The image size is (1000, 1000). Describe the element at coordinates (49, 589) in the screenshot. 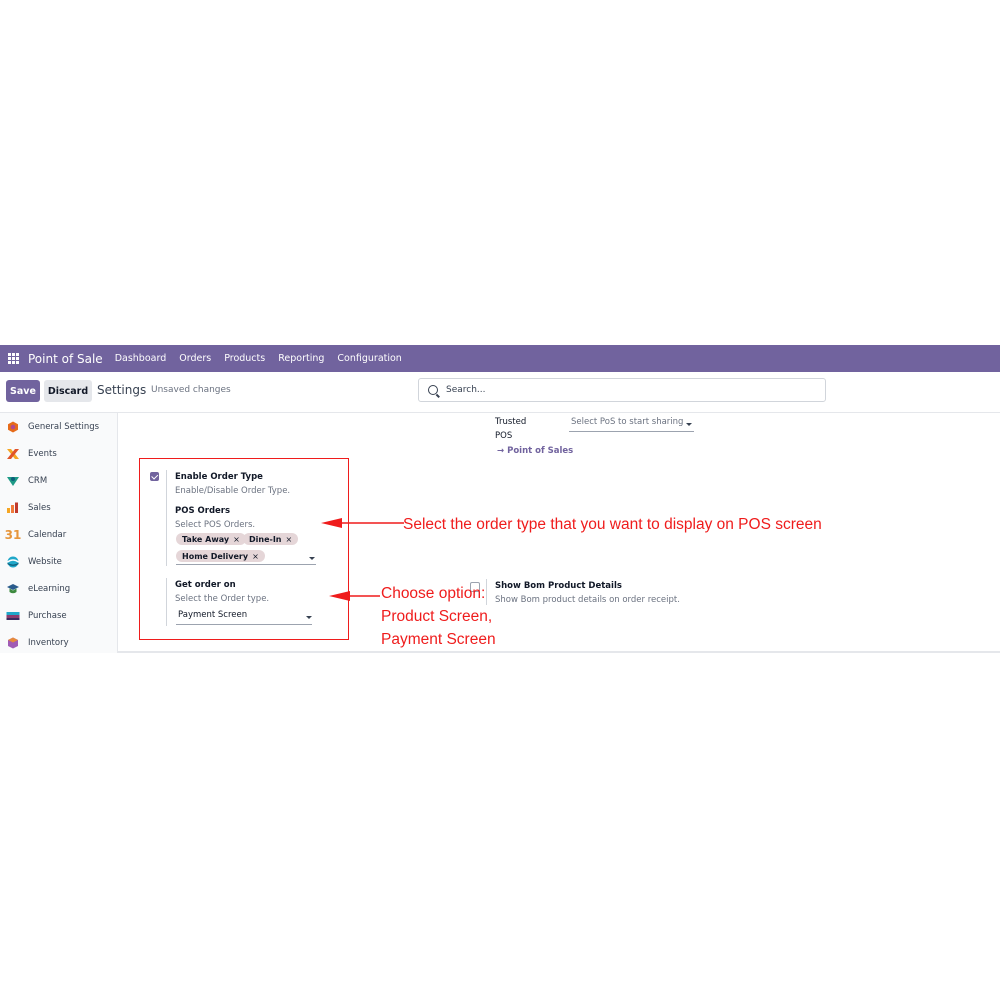

I see `sidebar-item-label: eLearning` at that location.